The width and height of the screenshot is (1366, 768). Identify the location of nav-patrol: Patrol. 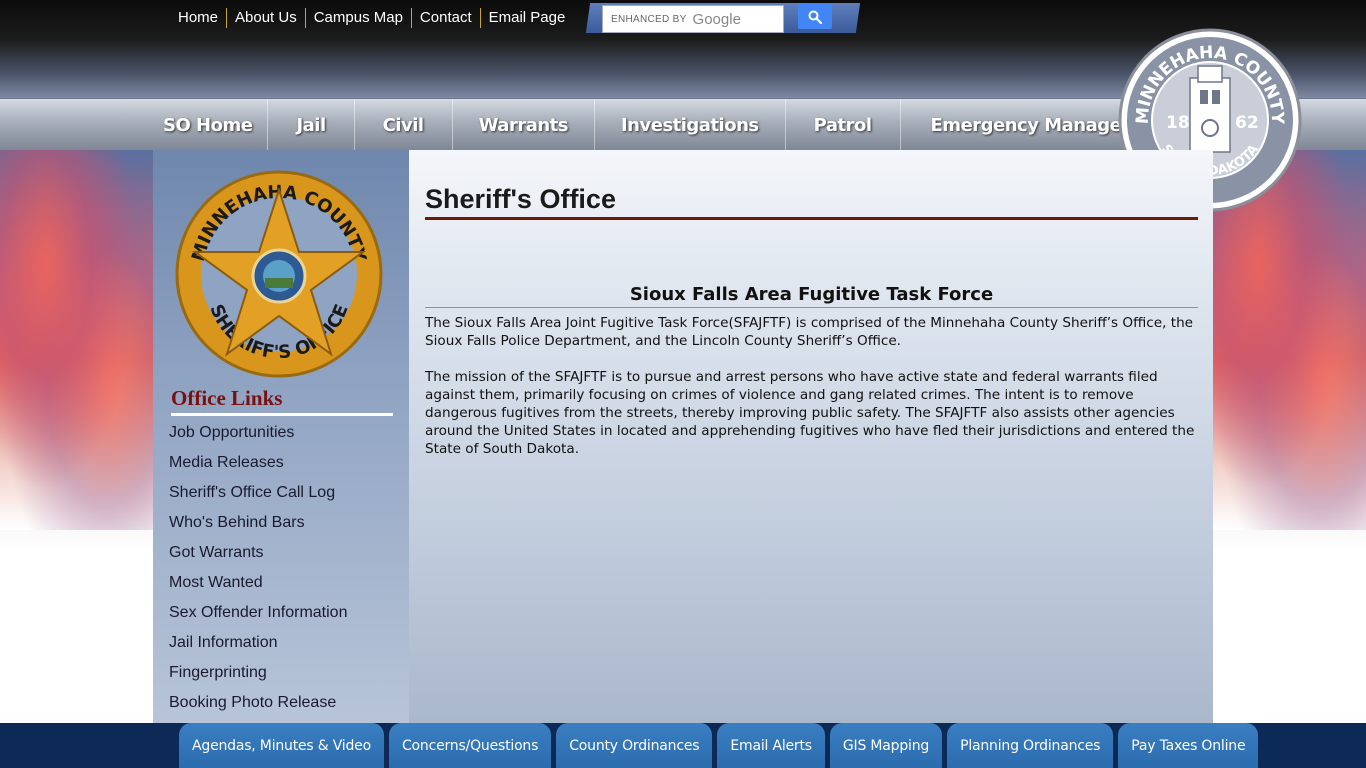
(843, 125).